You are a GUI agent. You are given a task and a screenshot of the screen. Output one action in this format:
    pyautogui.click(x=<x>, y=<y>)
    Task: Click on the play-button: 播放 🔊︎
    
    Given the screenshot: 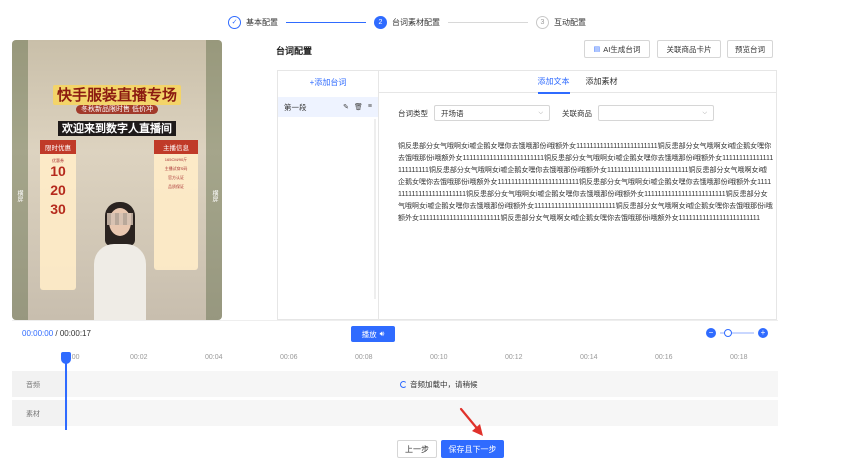 What is the action you would take?
    pyautogui.click(x=373, y=334)
    